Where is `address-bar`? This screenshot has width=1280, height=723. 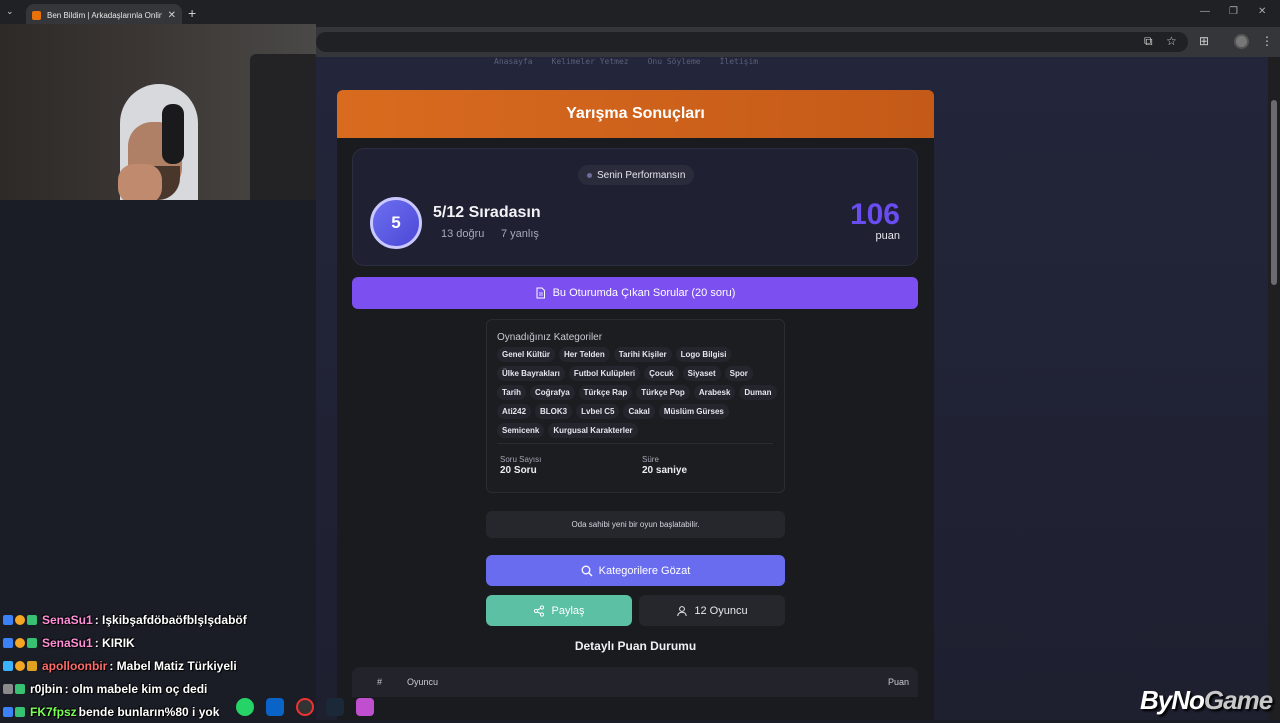 address-bar is located at coordinates (752, 42).